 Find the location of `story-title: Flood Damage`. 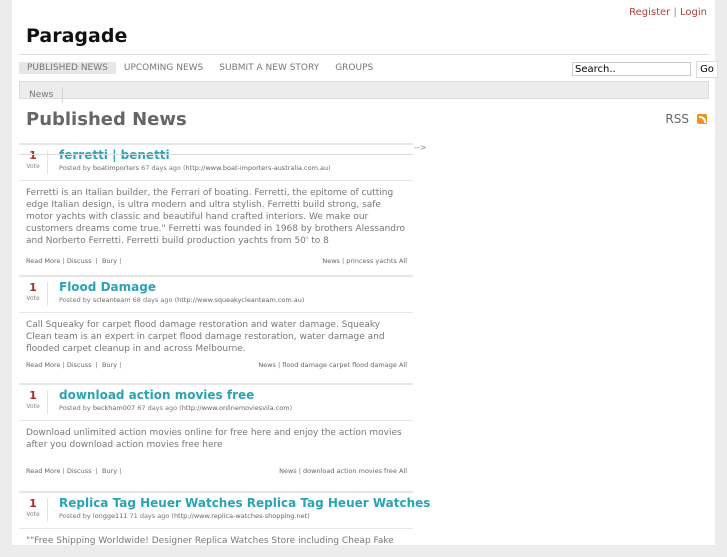

story-title: Flood Damage is located at coordinates (107, 287).